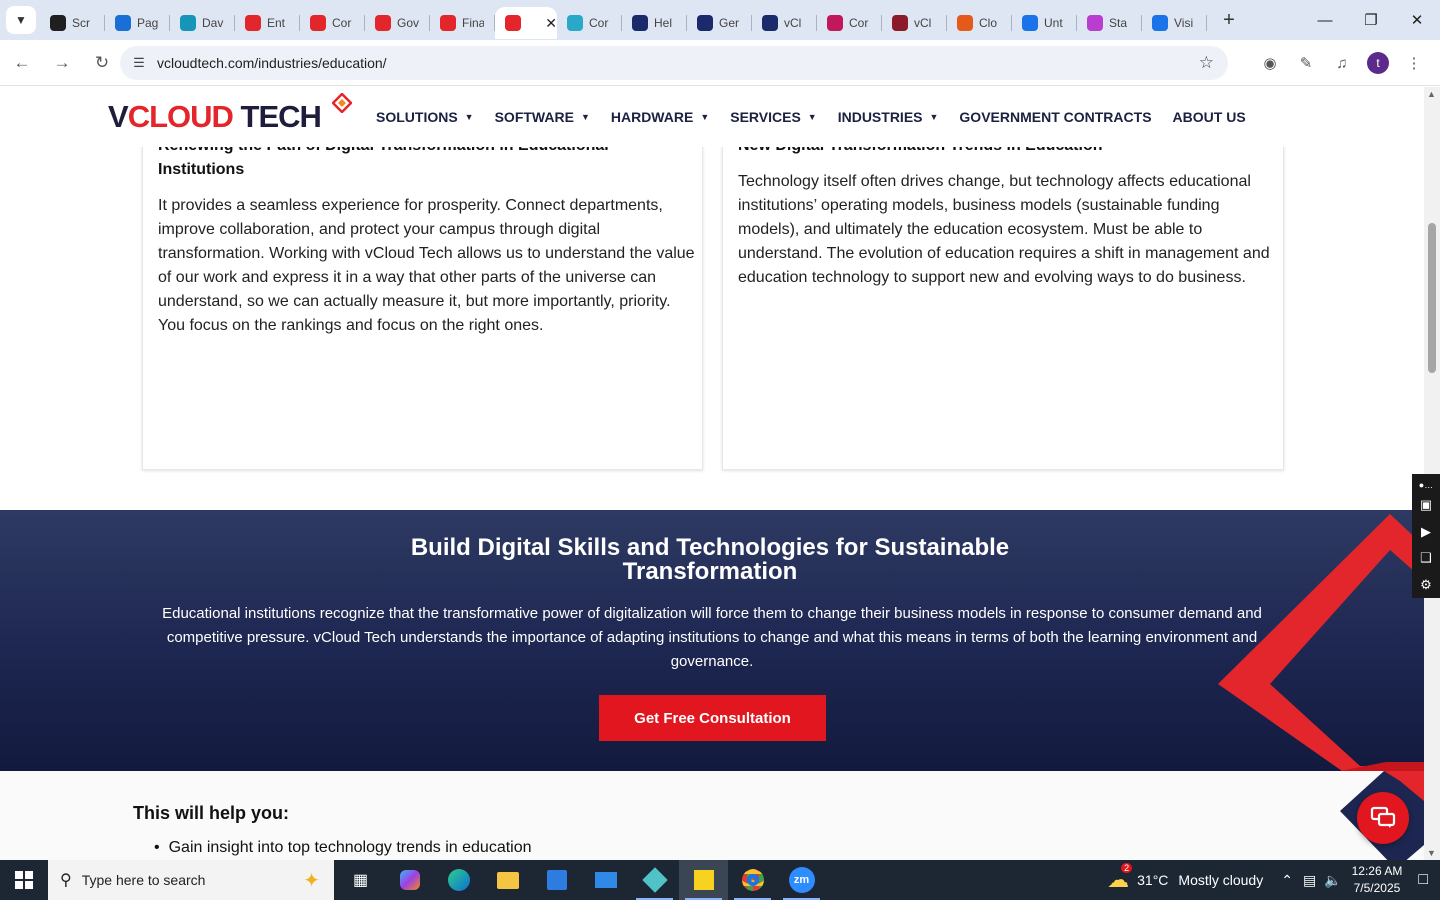  I want to click on maximize-icon: ❐, so click(1371, 20).